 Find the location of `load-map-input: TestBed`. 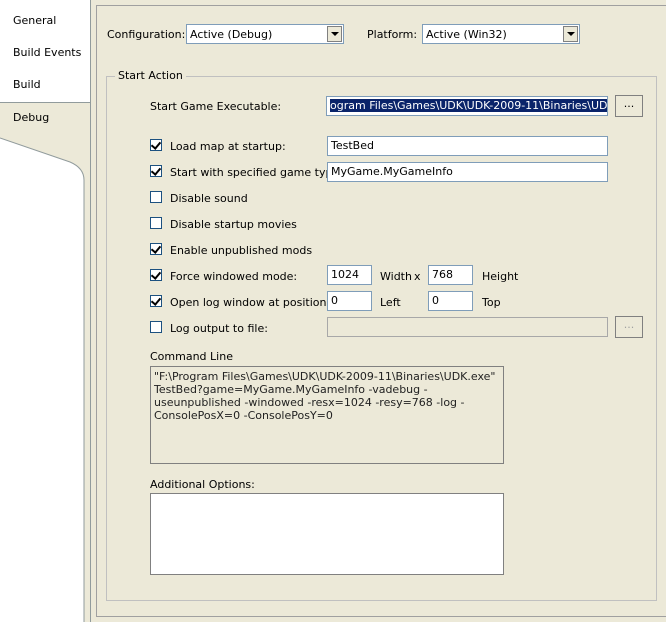

load-map-input: TestBed is located at coordinates (467, 146).